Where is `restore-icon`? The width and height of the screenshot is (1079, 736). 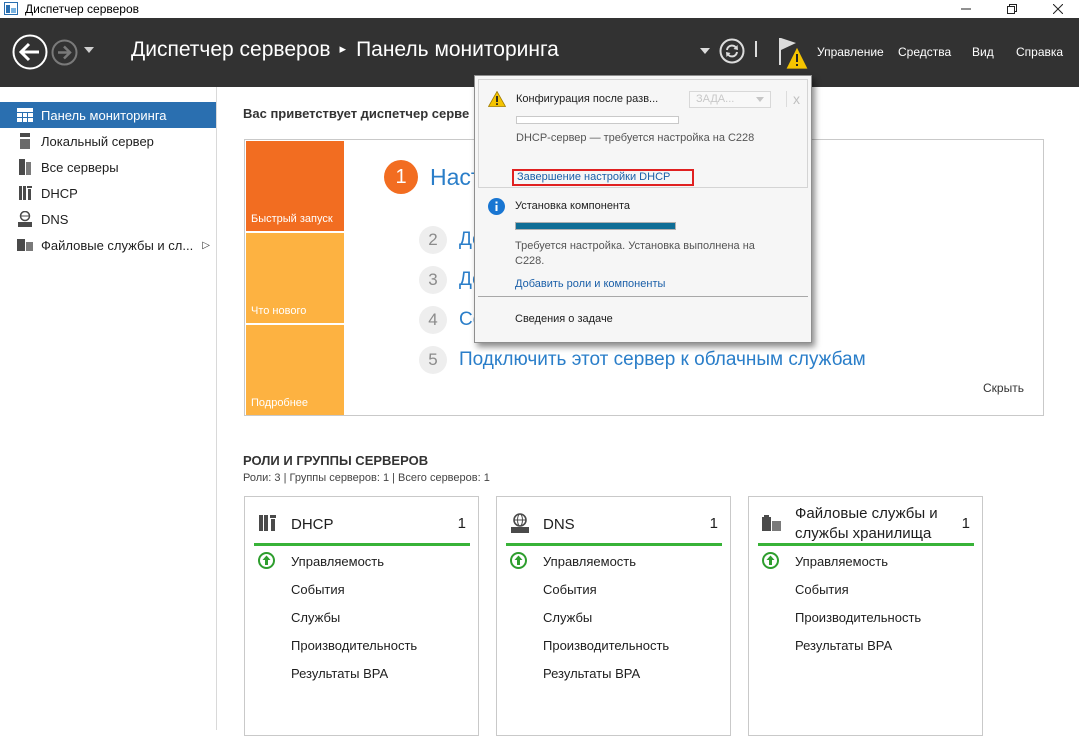
restore-icon is located at coordinates (1012, 9).